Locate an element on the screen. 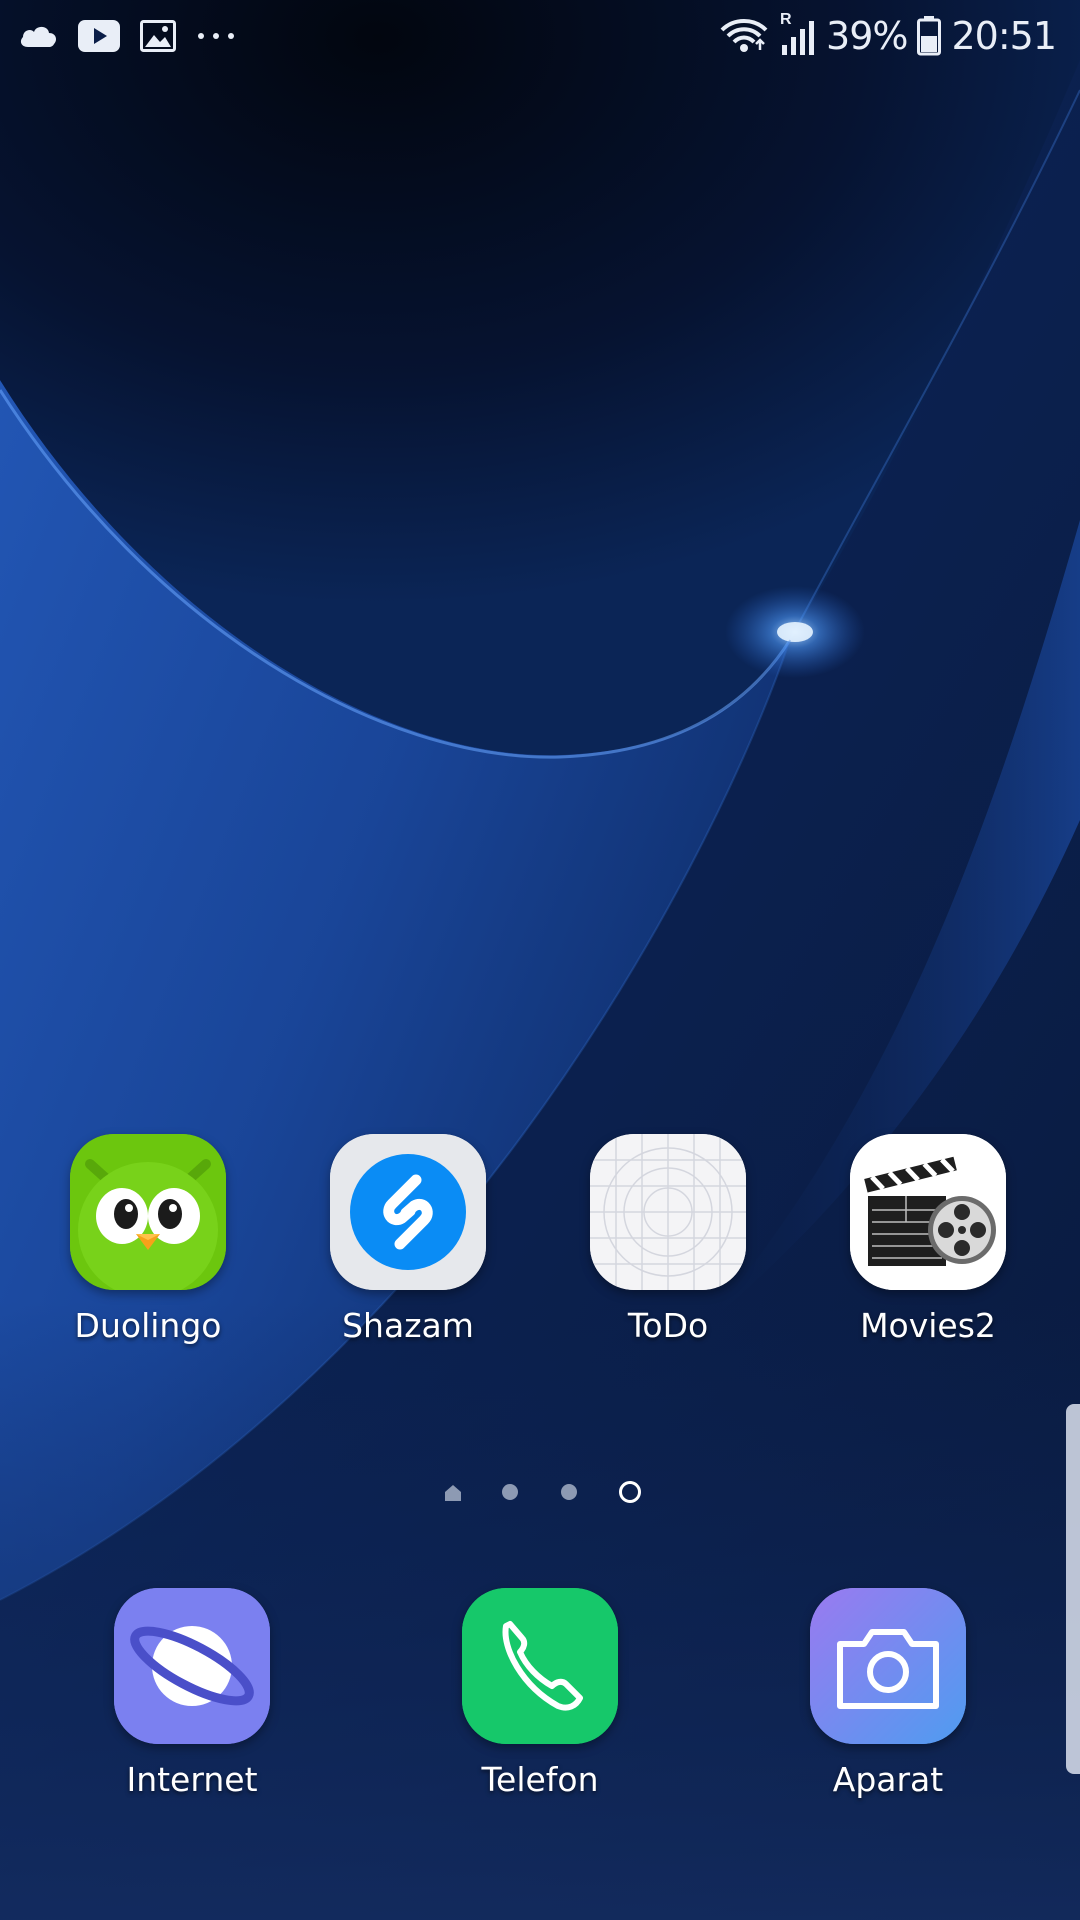  roaming-indicator: R is located at coordinates (786, 19).